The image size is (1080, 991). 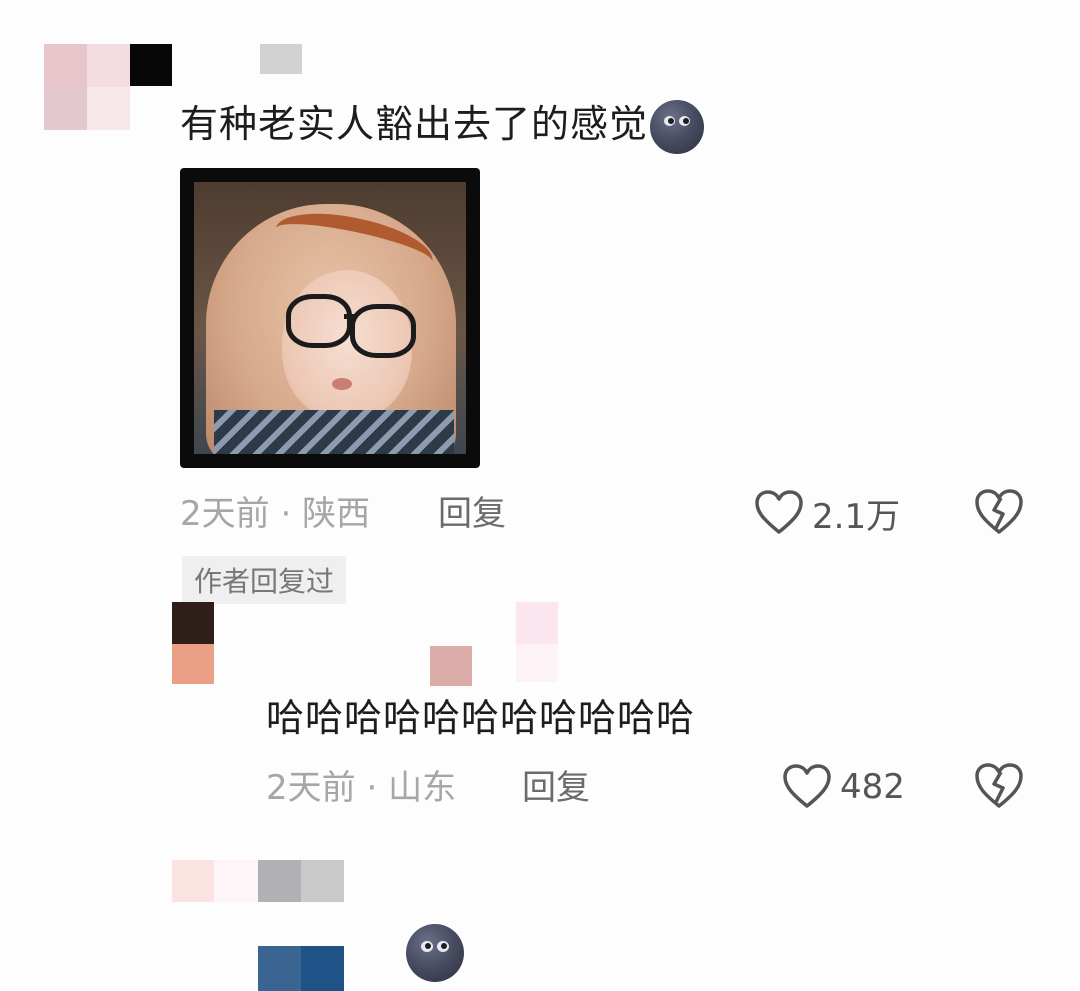 I want to click on comment-1-dislike-button, so click(x=999, y=512).